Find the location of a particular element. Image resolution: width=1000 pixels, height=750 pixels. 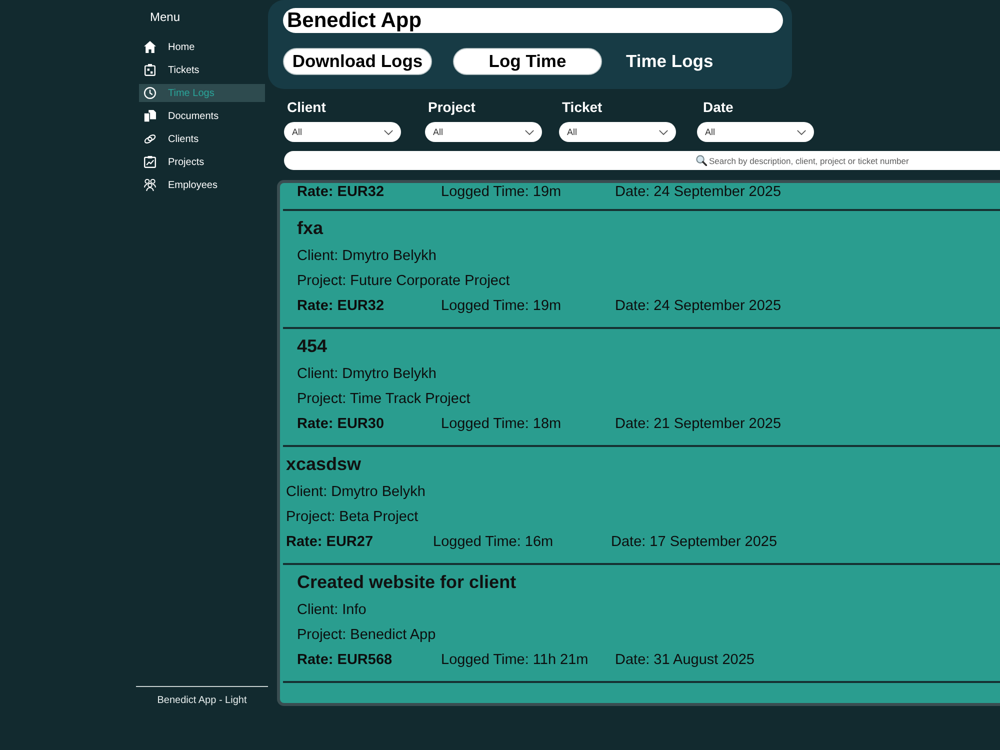

project-label: Project: Time Track Project is located at coordinates (383, 399).